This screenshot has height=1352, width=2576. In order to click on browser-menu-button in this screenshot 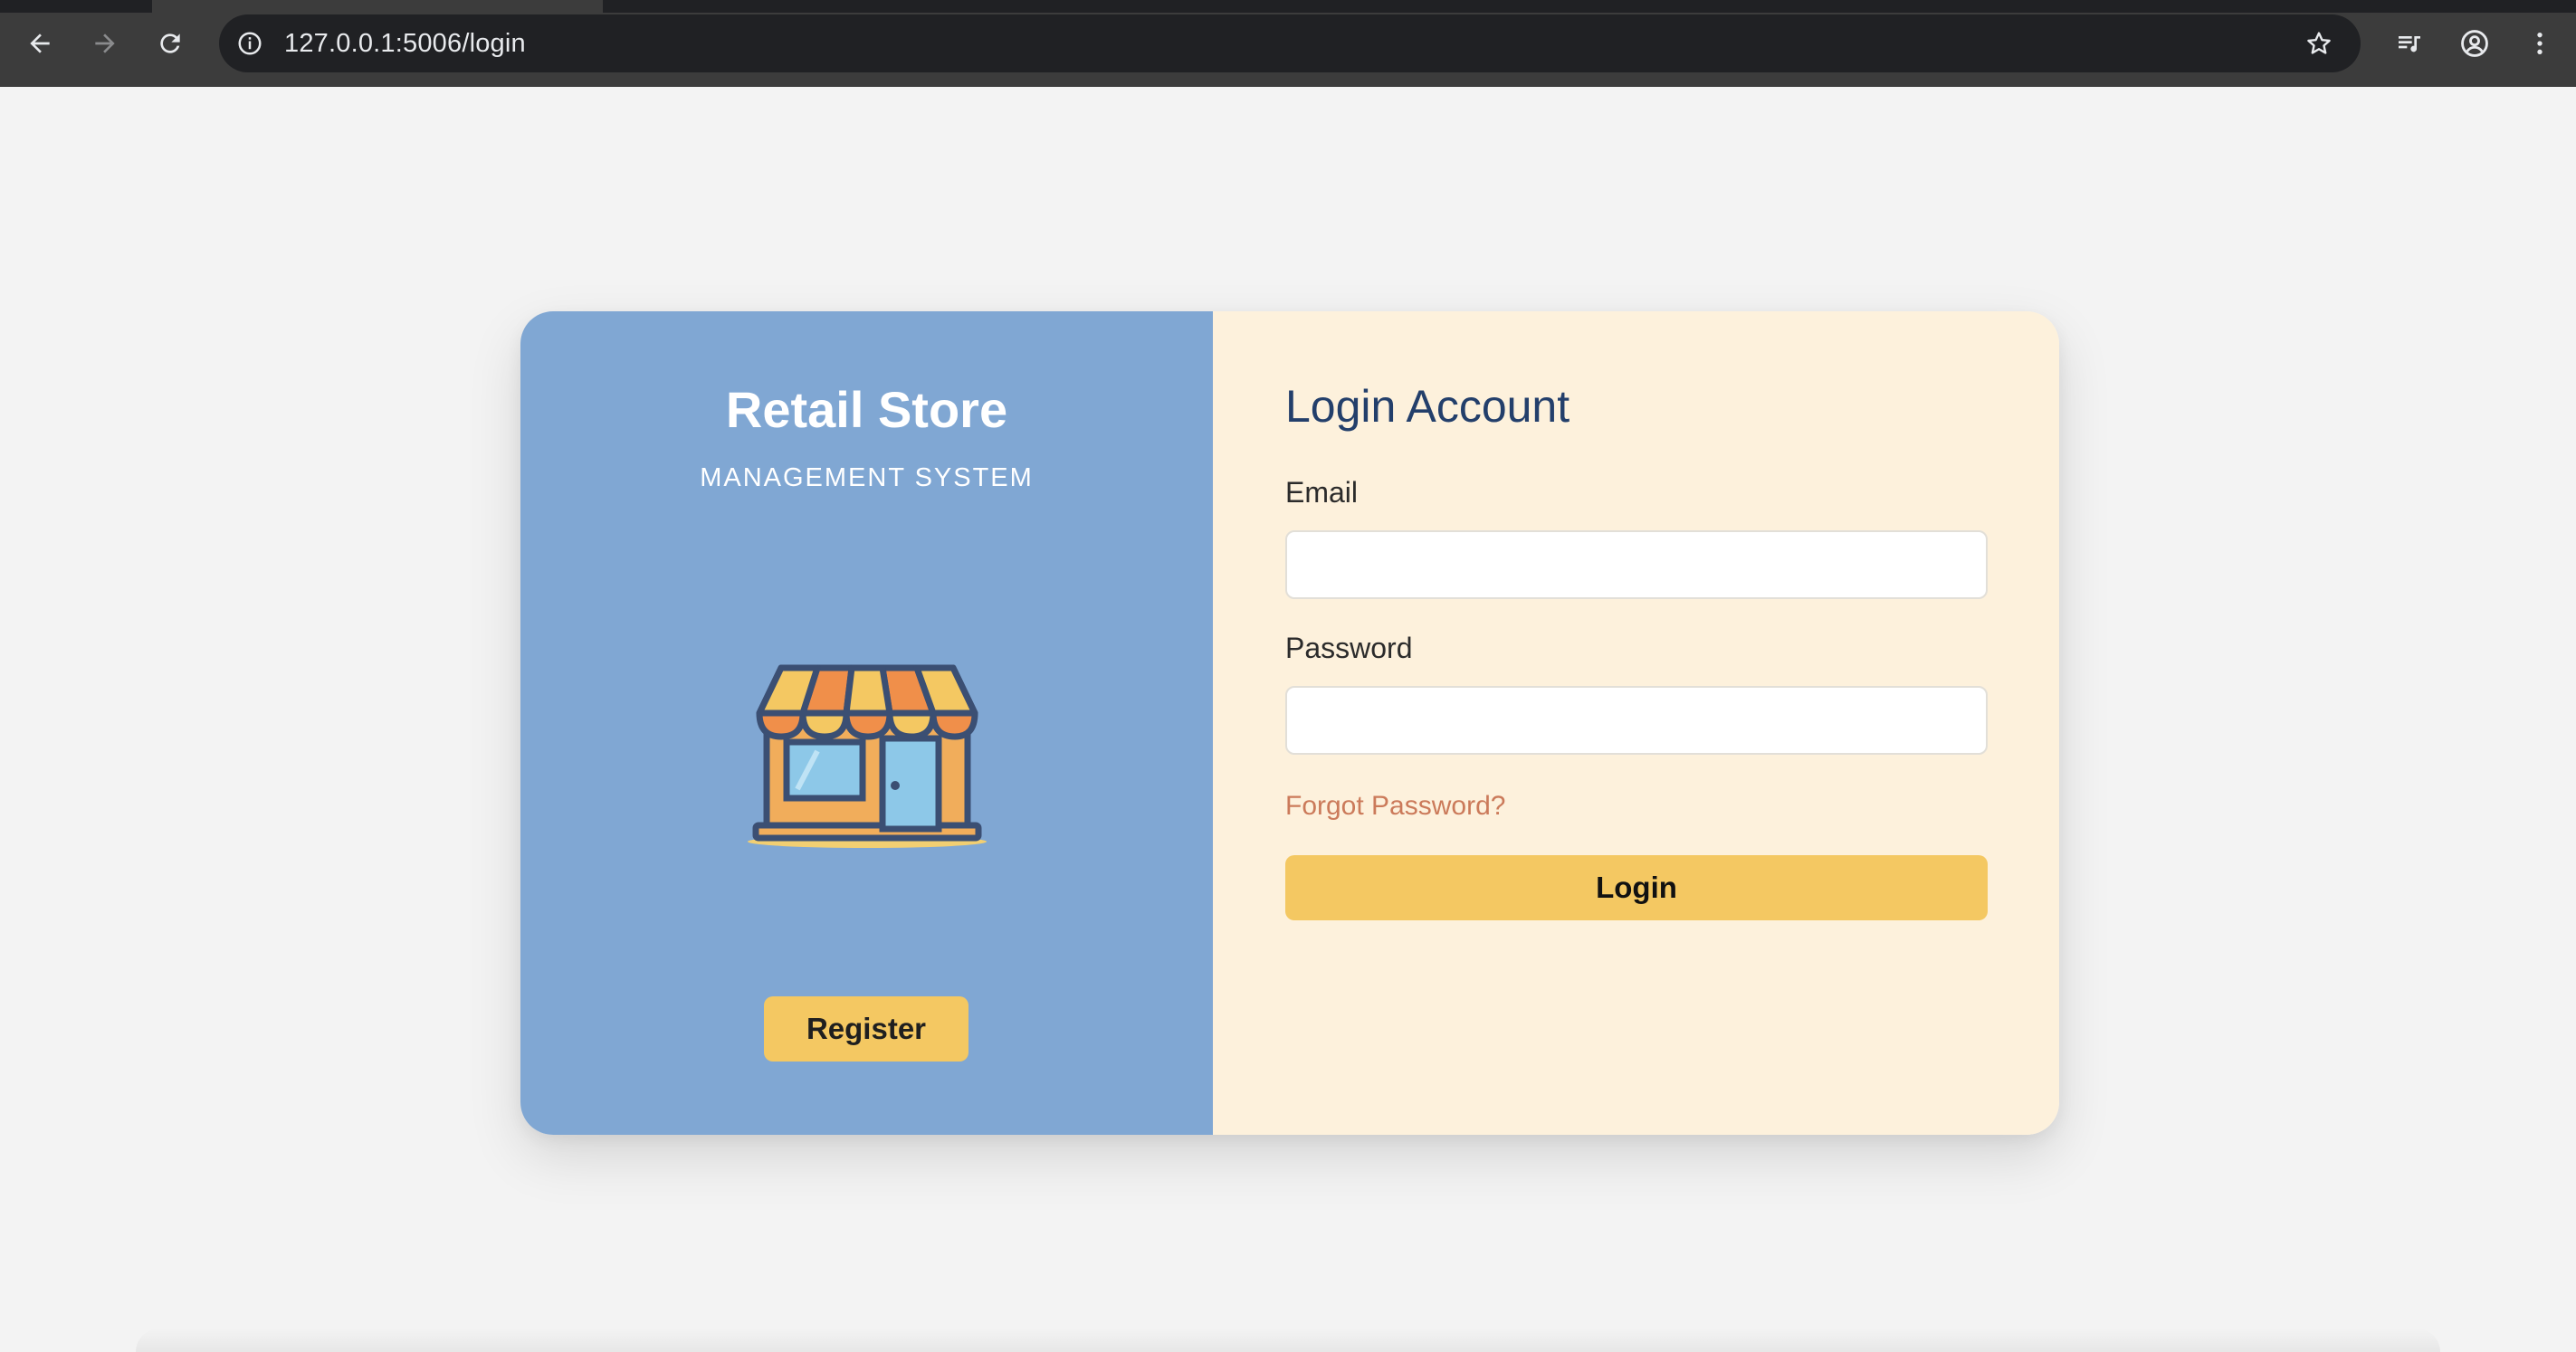, I will do `click(2540, 44)`.